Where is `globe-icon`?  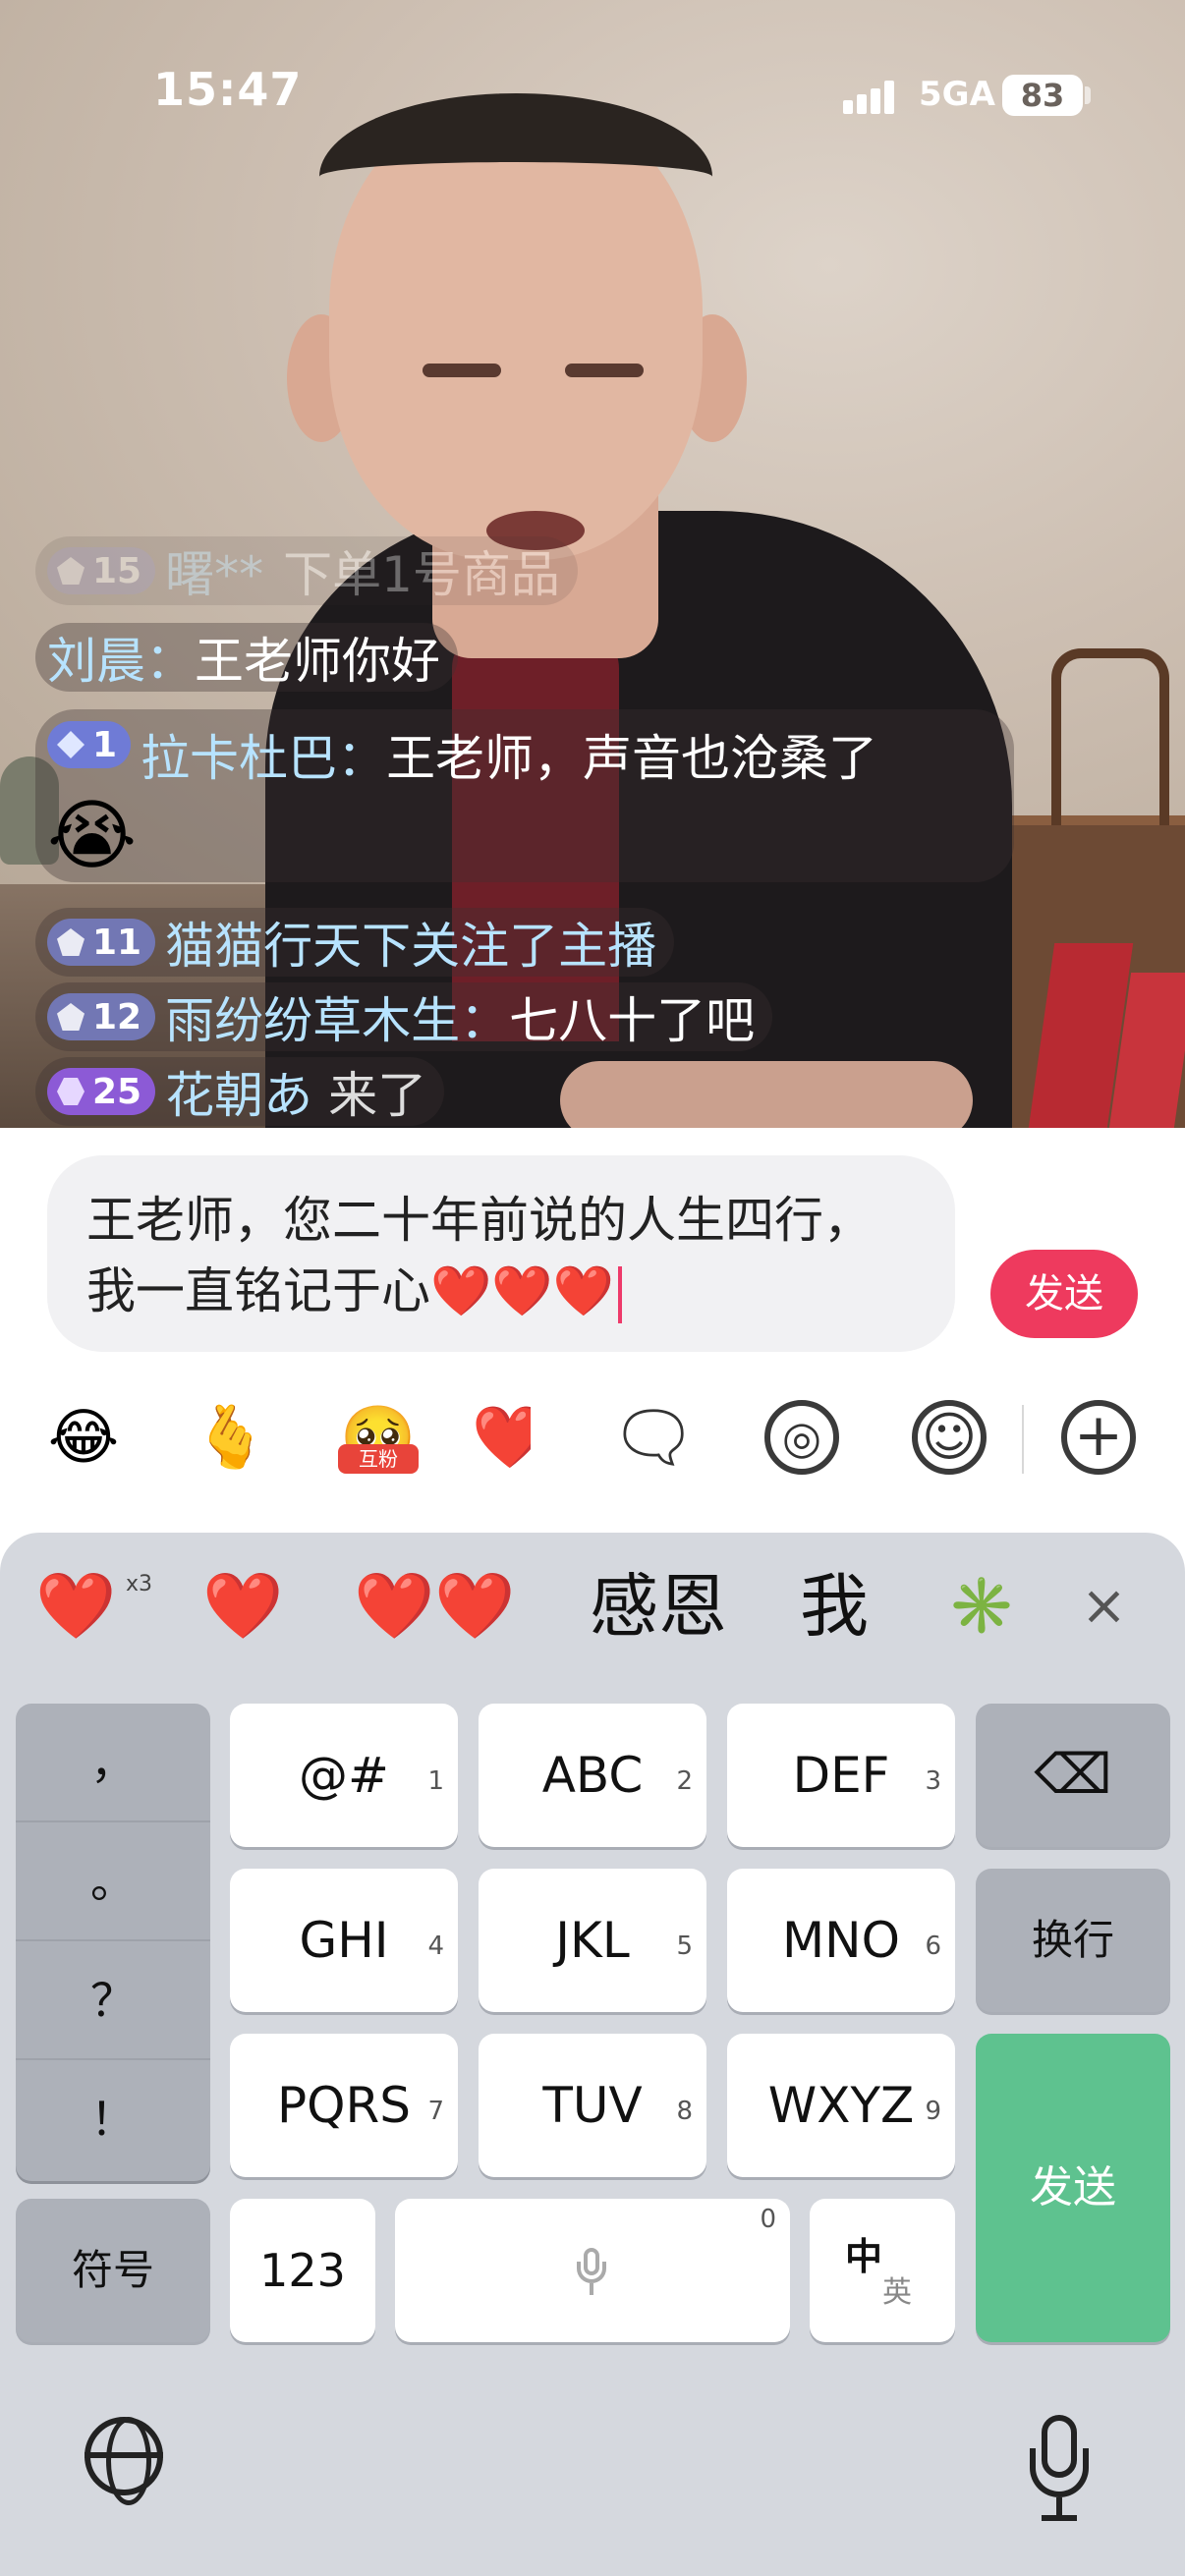 globe-icon is located at coordinates (124, 2461).